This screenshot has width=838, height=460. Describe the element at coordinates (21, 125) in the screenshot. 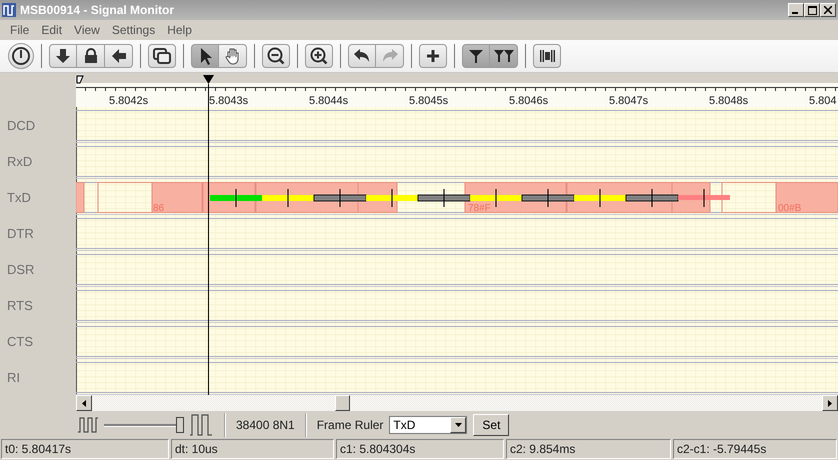

I see `channel-label: DCD` at that location.